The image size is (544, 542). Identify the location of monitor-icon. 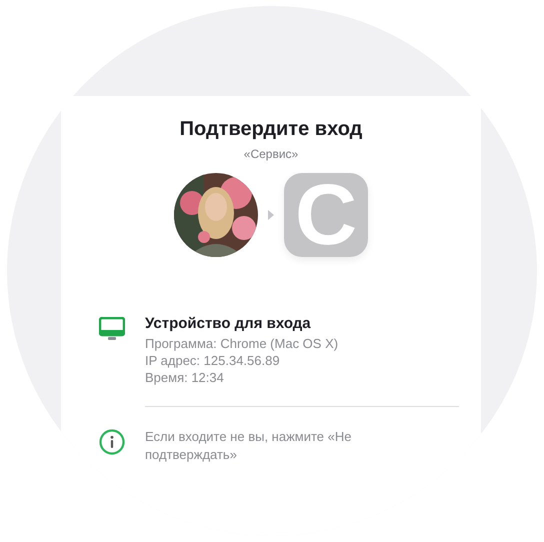
(112, 329).